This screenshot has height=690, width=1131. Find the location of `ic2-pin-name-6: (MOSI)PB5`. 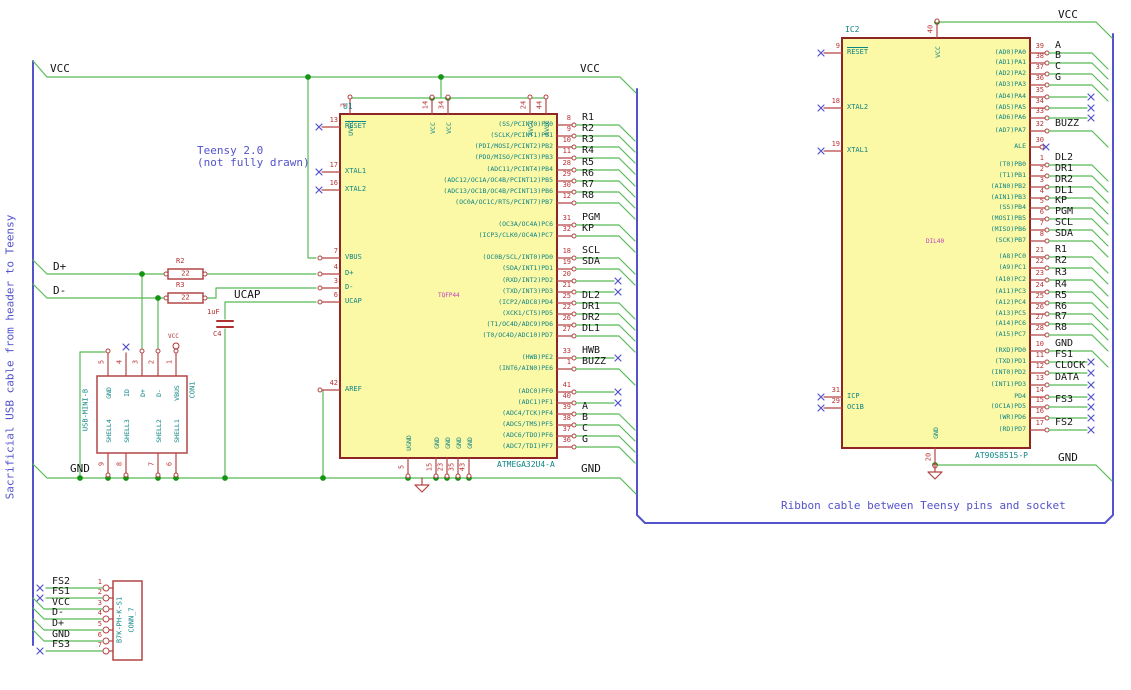

ic2-pin-name-6: (MOSI)PB5 is located at coordinates (1008, 218).